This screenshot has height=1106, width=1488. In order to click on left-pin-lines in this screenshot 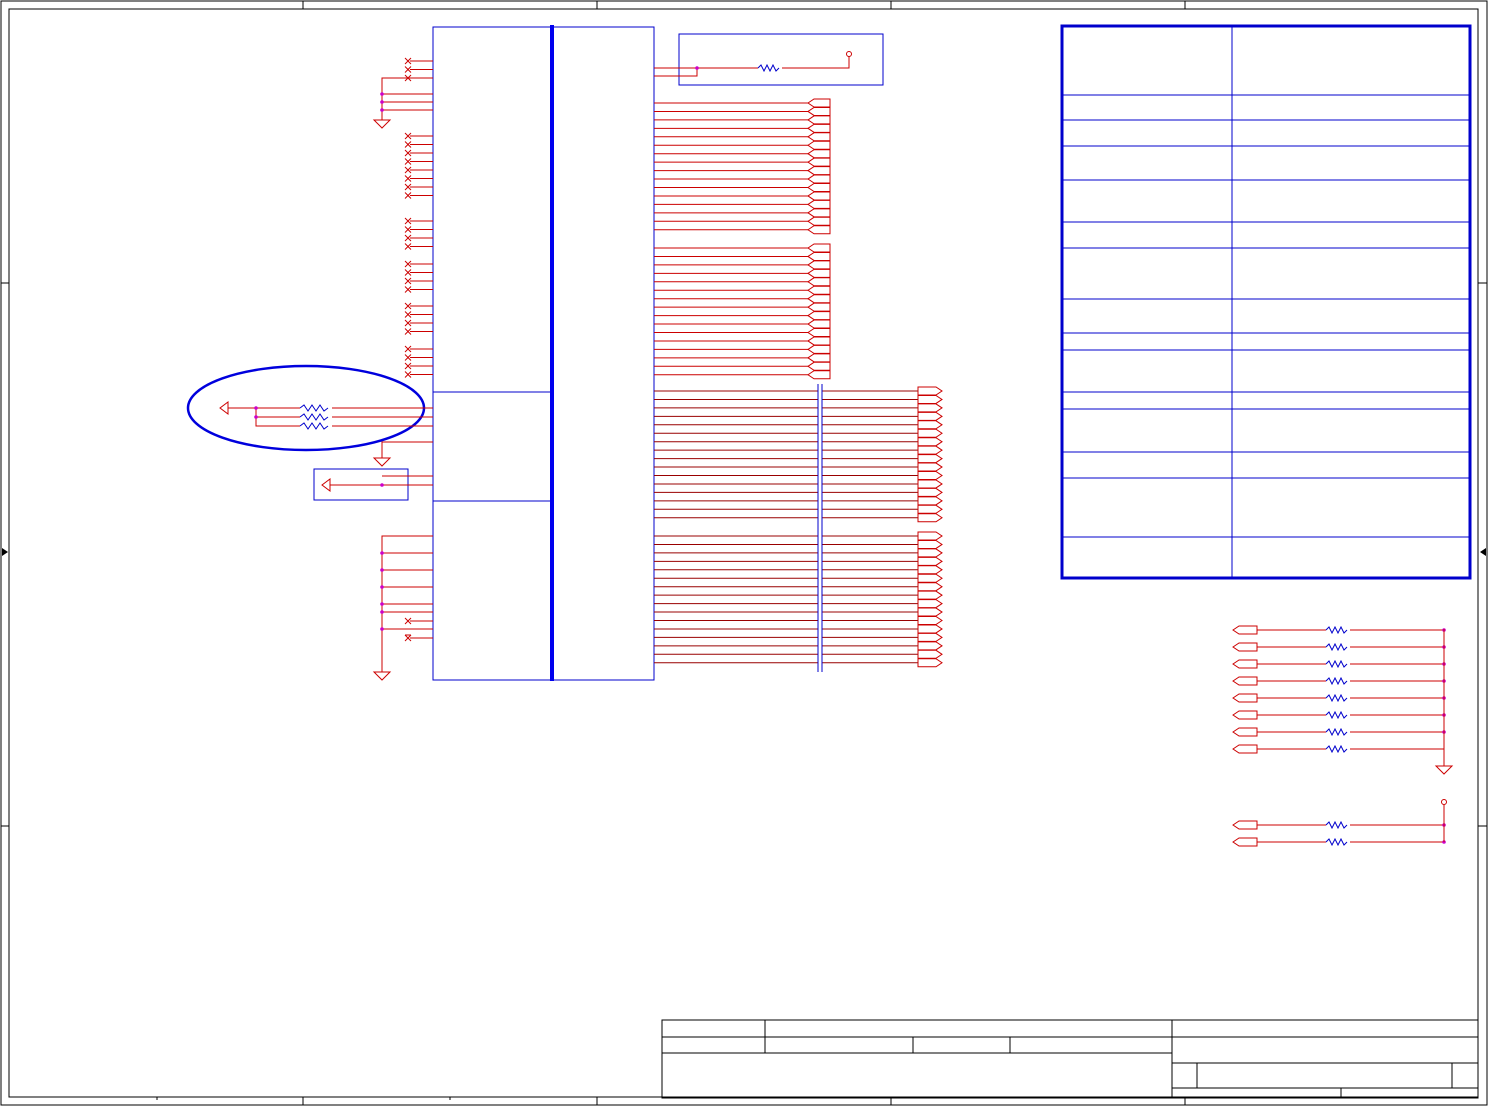, I will do `click(418, 217)`.